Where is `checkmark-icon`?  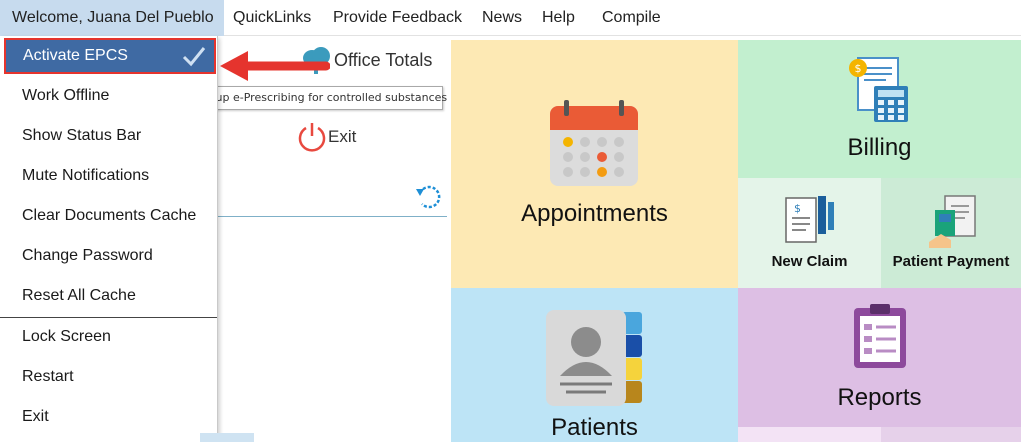 checkmark-icon is located at coordinates (194, 56).